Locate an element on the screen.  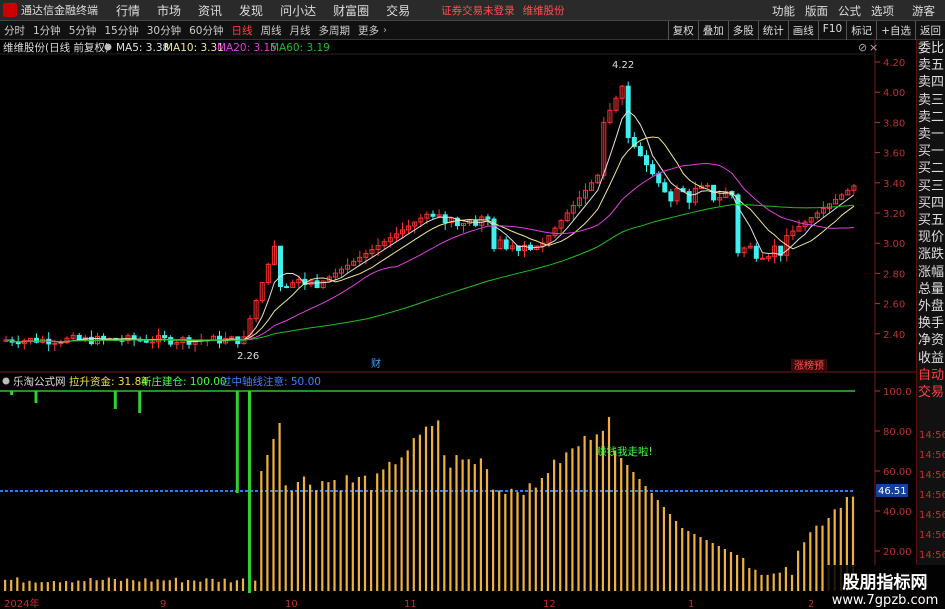
side-label: 交易 is located at coordinates (931, 392).